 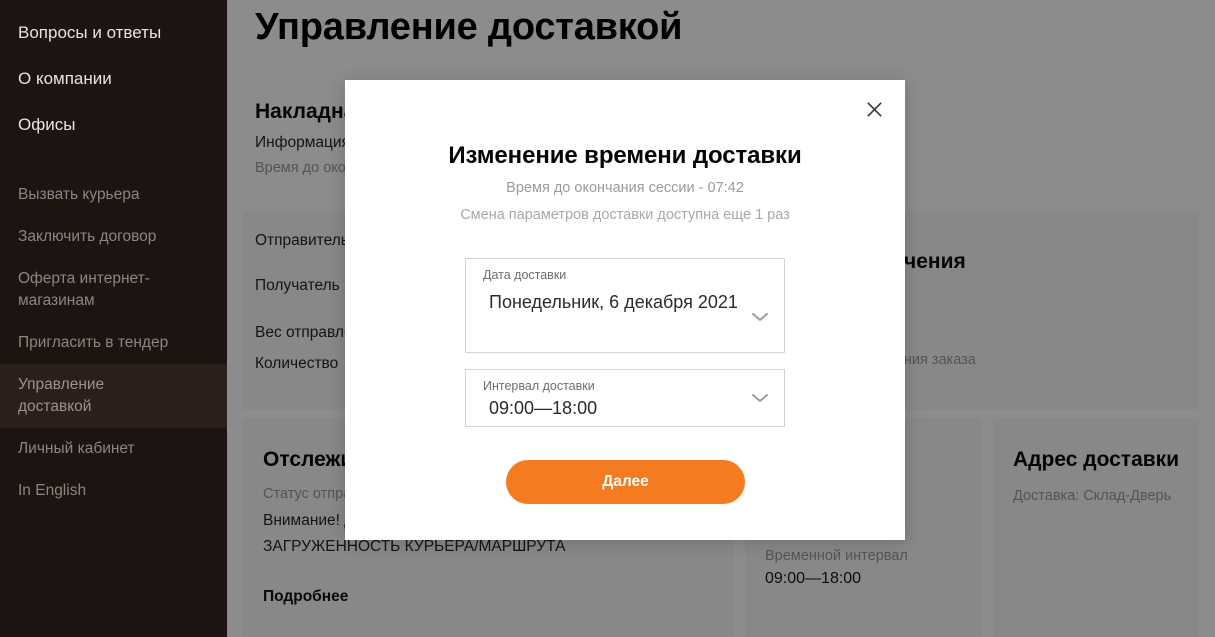 What do you see at coordinates (613, 302) in the screenshot?
I see `delivery-date-value: Понедельник, 6 декабря 2021` at bounding box center [613, 302].